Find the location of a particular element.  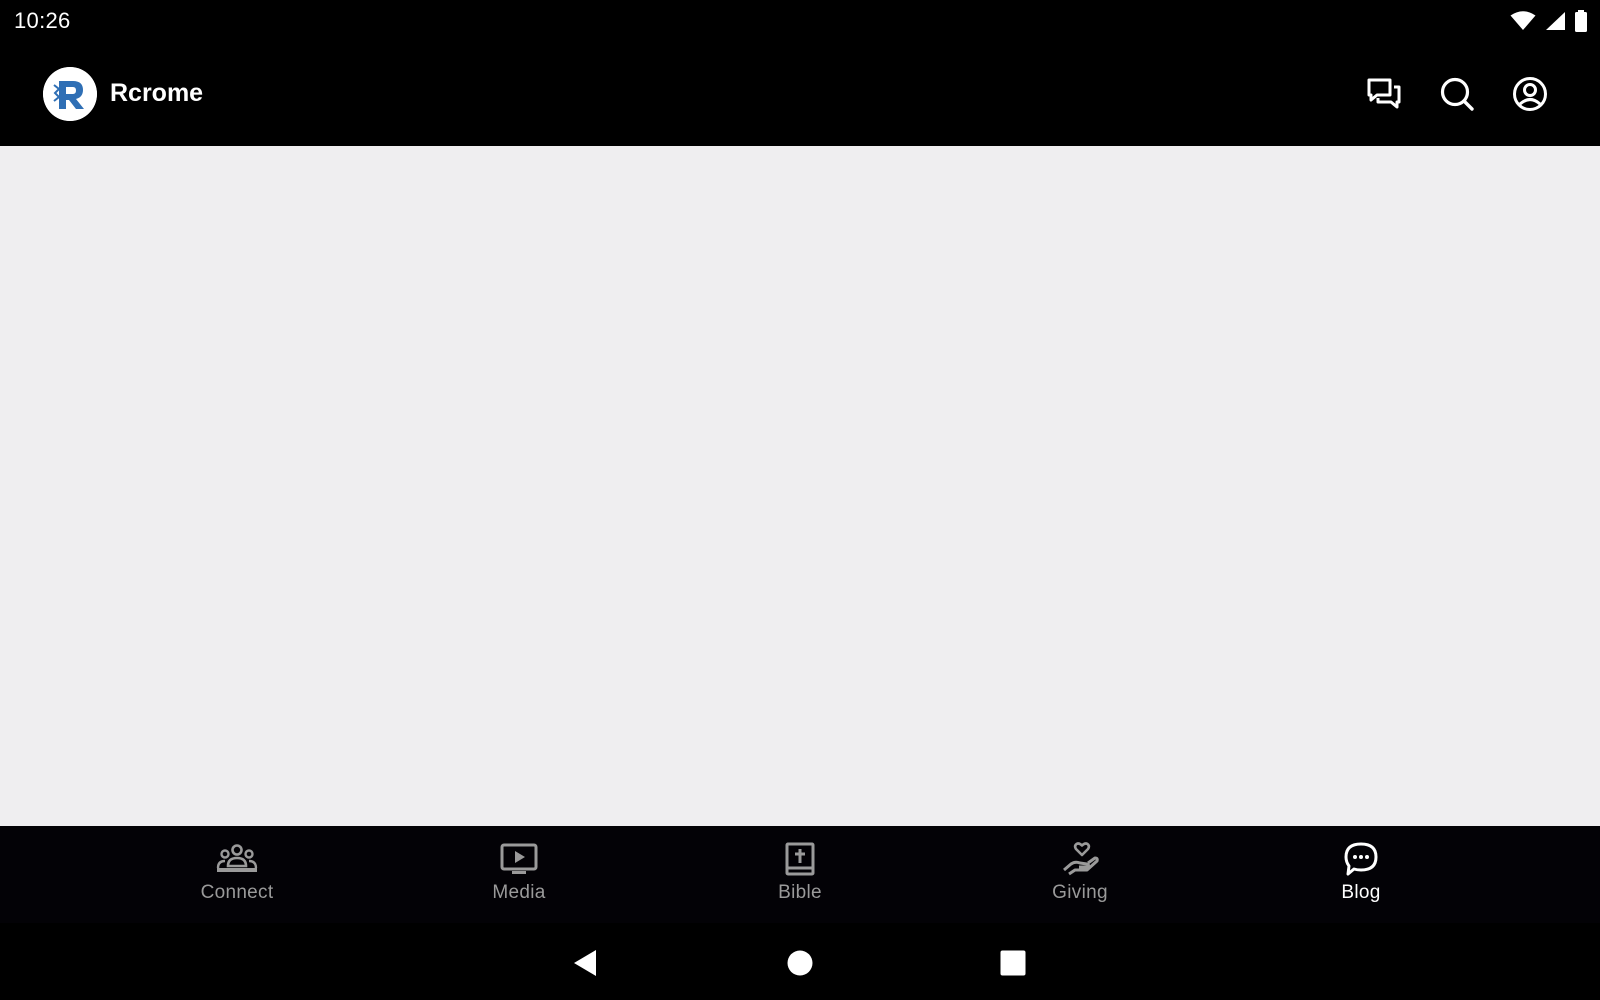

giving-hand-icon is located at coordinates (1080, 859).